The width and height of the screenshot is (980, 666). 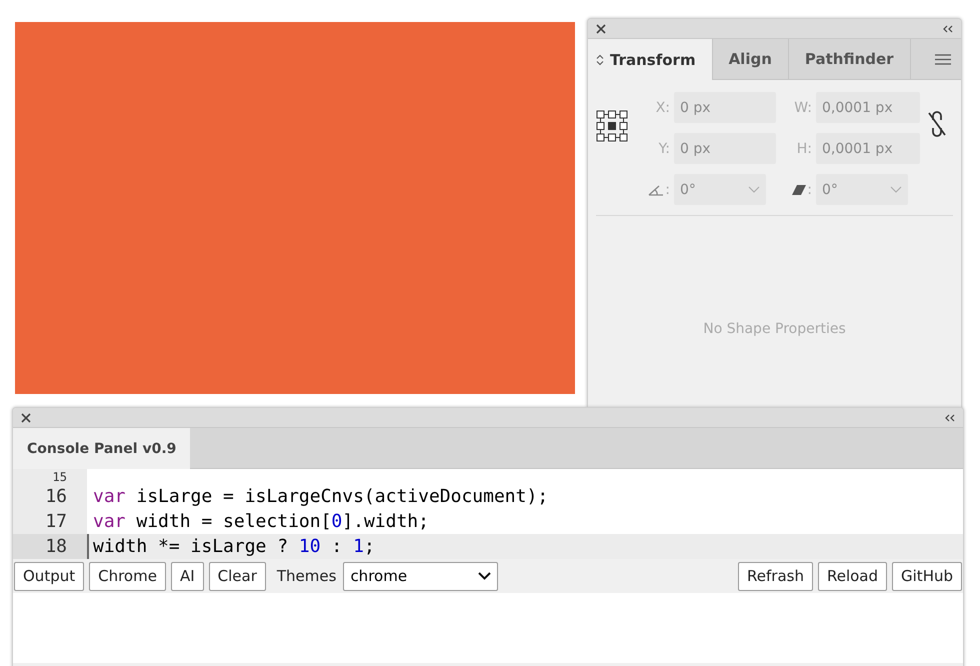 What do you see at coordinates (663, 108) in the screenshot?
I see `field-label: X:` at bounding box center [663, 108].